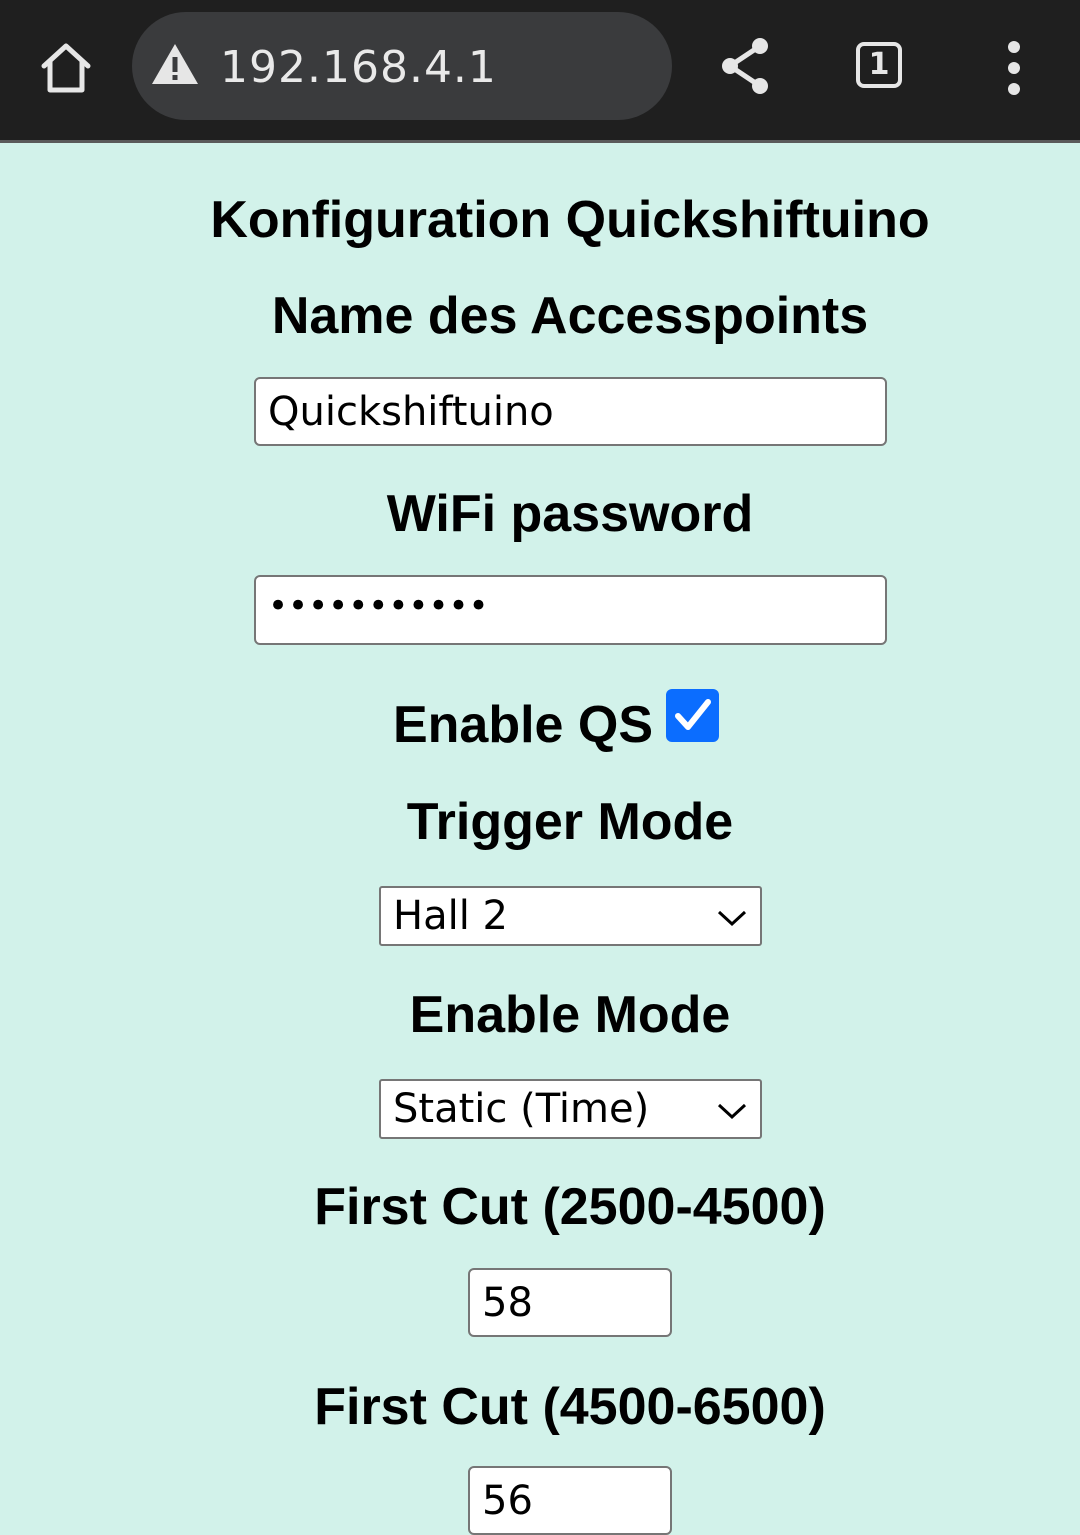 The image size is (1080, 1535). I want to click on share-icon, so click(746, 66).